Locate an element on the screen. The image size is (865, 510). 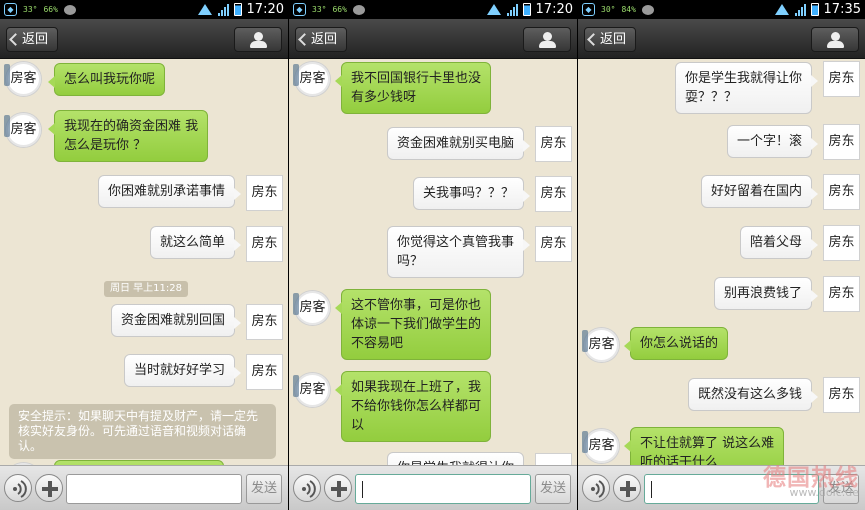
outgoing-message: 别再浪费钱了 is located at coordinates (766, 293).